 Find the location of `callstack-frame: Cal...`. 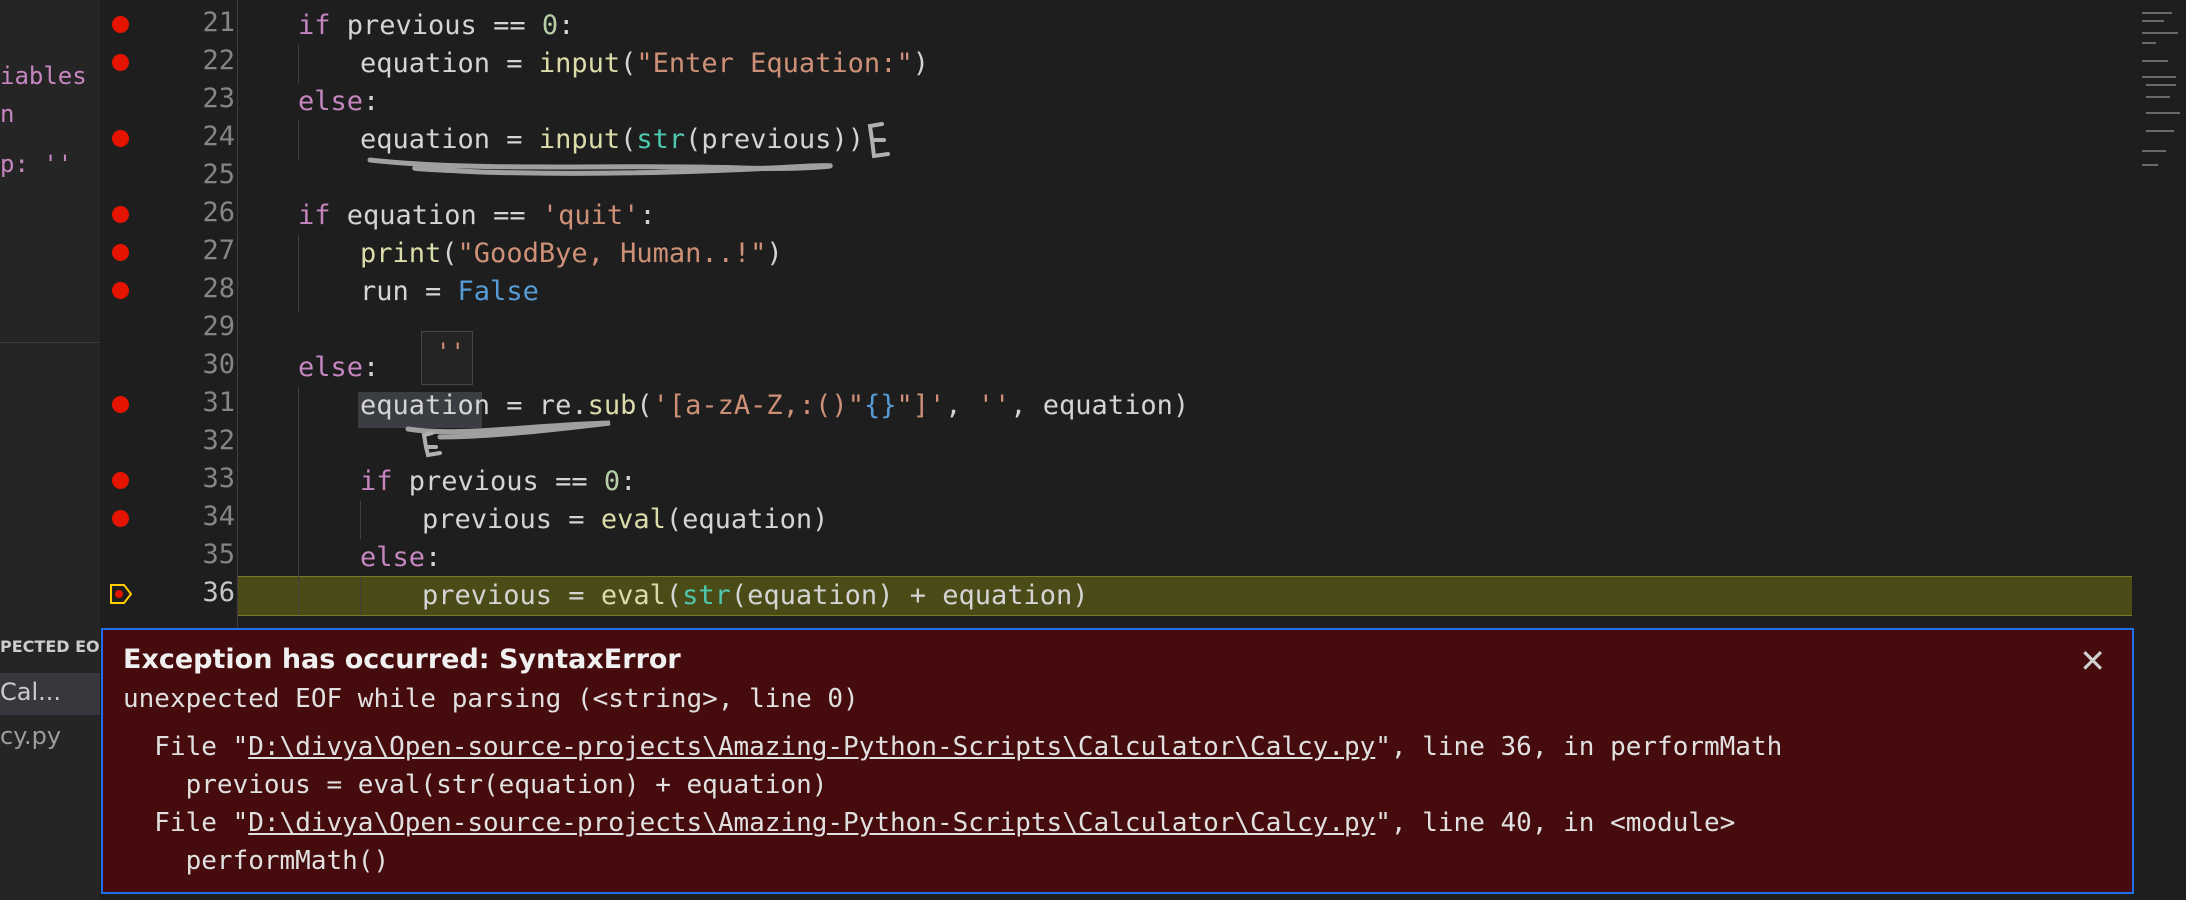

callstack-frame: Cal... is located at coordinates (30, 692).